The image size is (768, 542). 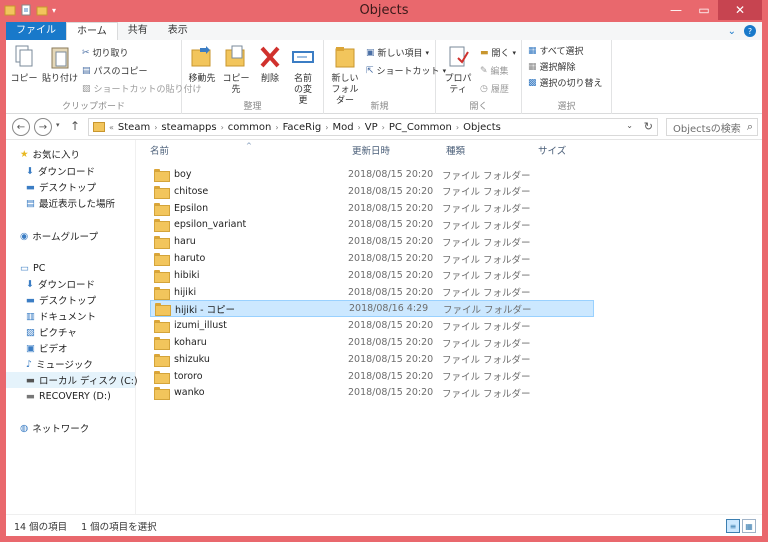 What do you see at coordinates (750, 127) in the screenshot?
I see `search-icon: ⌕` at bounding box center [750, 127].